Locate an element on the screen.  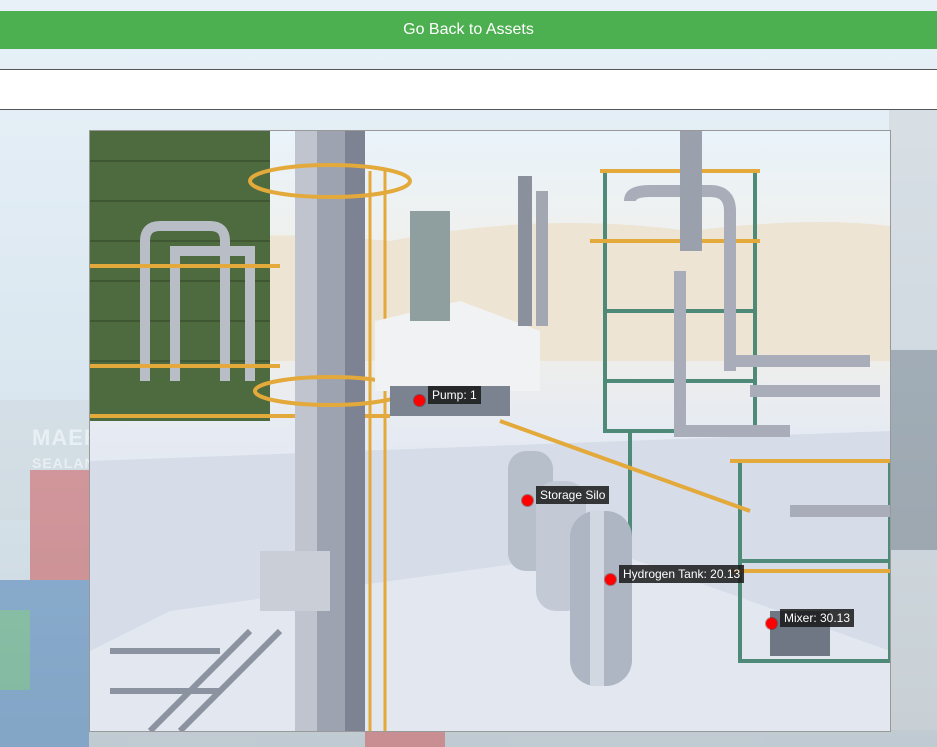
container-green is located at coordinates (15, 655).